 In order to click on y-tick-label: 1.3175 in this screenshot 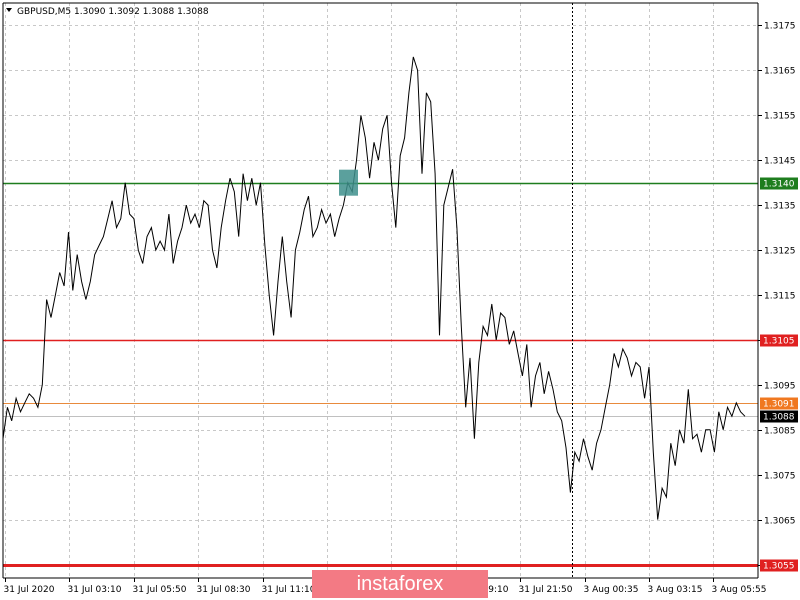, I will do `click(780, 27)`.